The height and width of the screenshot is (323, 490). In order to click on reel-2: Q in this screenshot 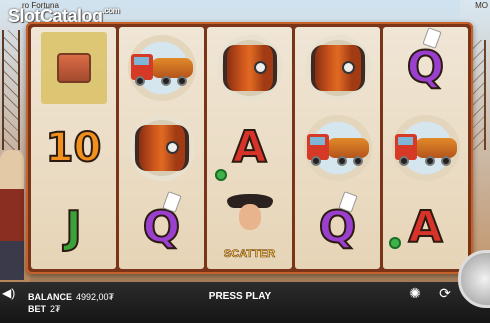, I will do `click(161, 148)`.